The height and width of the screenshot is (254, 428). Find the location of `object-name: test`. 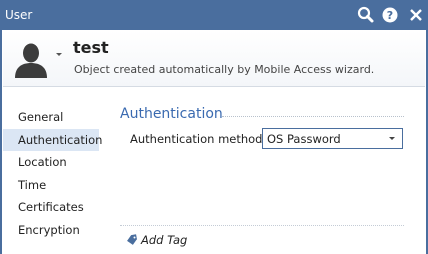

object-name: test is located at coordinates (91, 47).